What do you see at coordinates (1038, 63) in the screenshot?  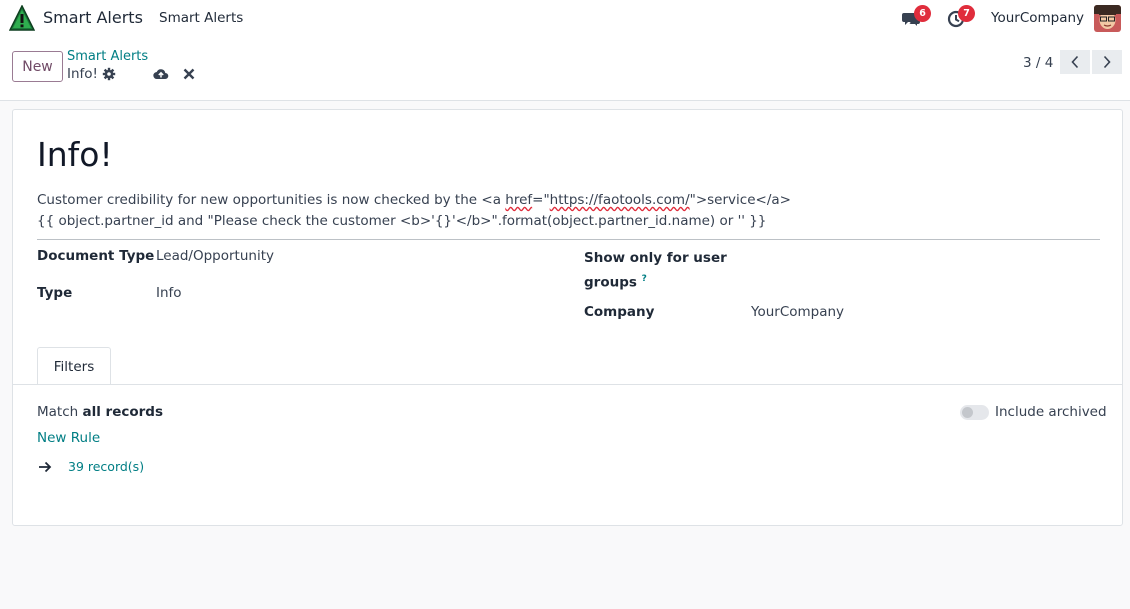 I see `pager-value: 3 / 4` at bounding box center [1038, 63].